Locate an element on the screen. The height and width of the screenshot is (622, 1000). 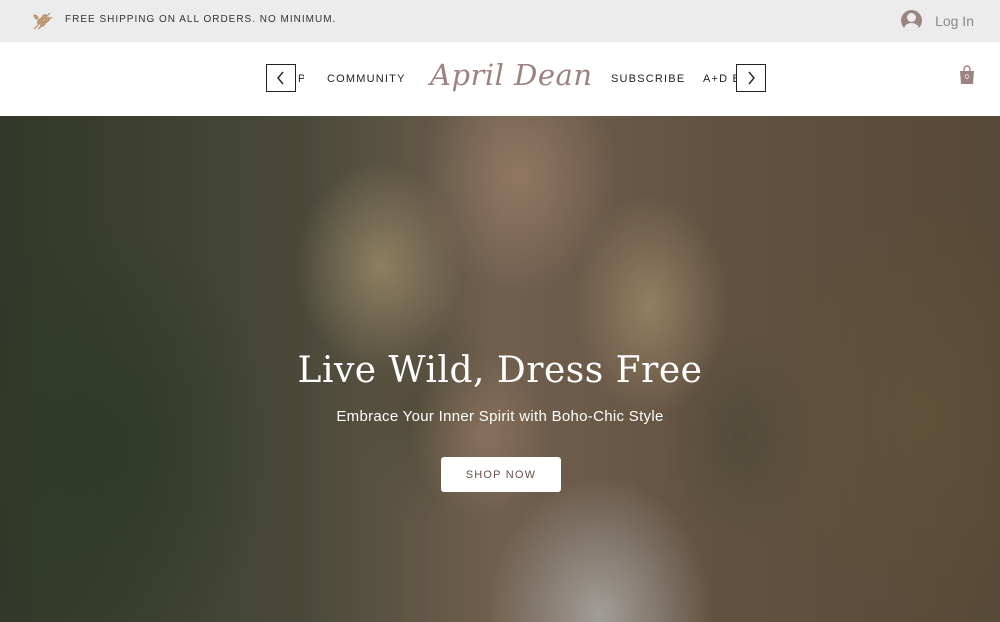
chevron-right-icon is located at coordinates (751, 78).